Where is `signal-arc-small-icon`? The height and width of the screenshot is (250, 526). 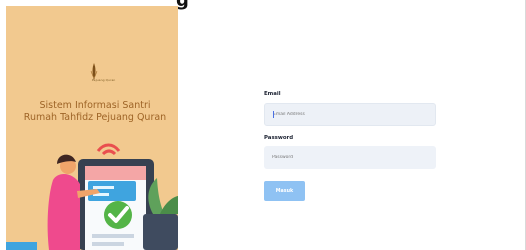
signal-arc-small-icon is located at coordinates (109, 152).